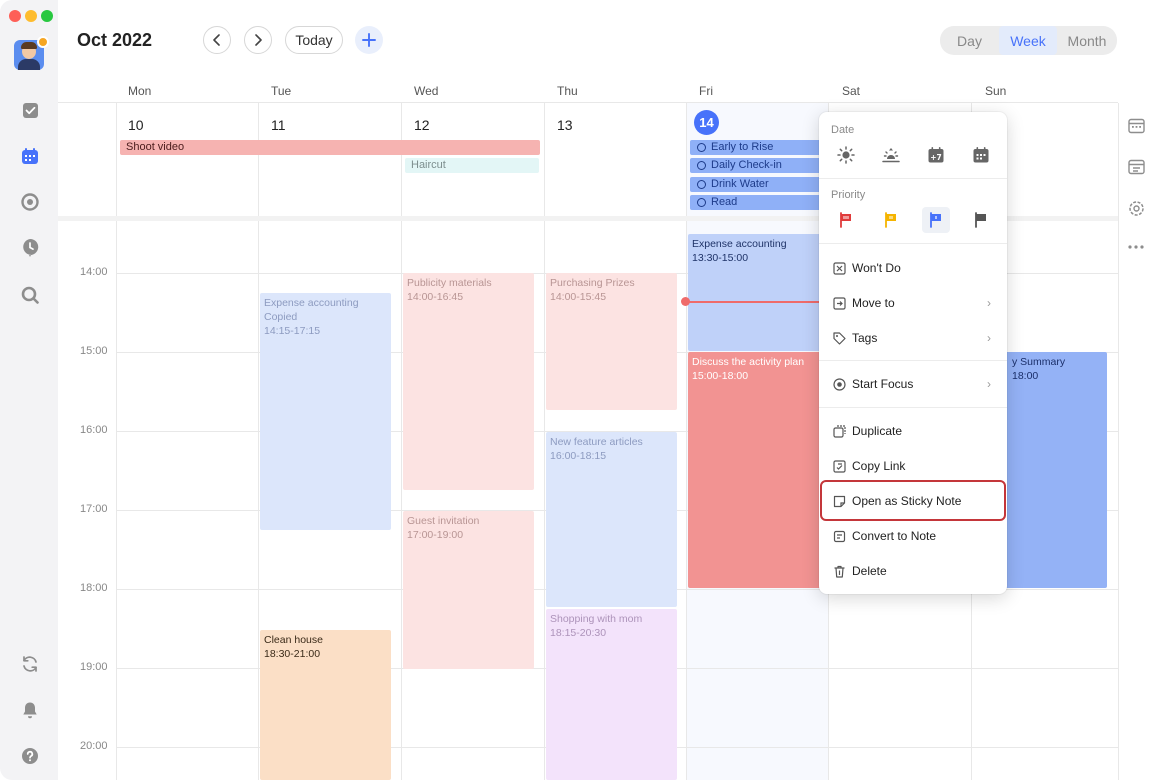 The width and height of the screenshot is (1151, 780). Describe the element at coordinates (567, 91) in the screenshot. I see `day-header-thu: Thu` at that location.